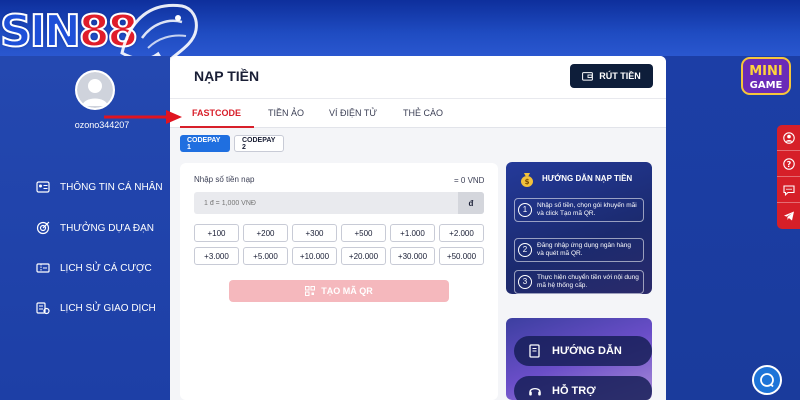  What do you see at coordinates (339, 203) in the screenshot?
I see `amount-input` at bounding box center [339, 203].